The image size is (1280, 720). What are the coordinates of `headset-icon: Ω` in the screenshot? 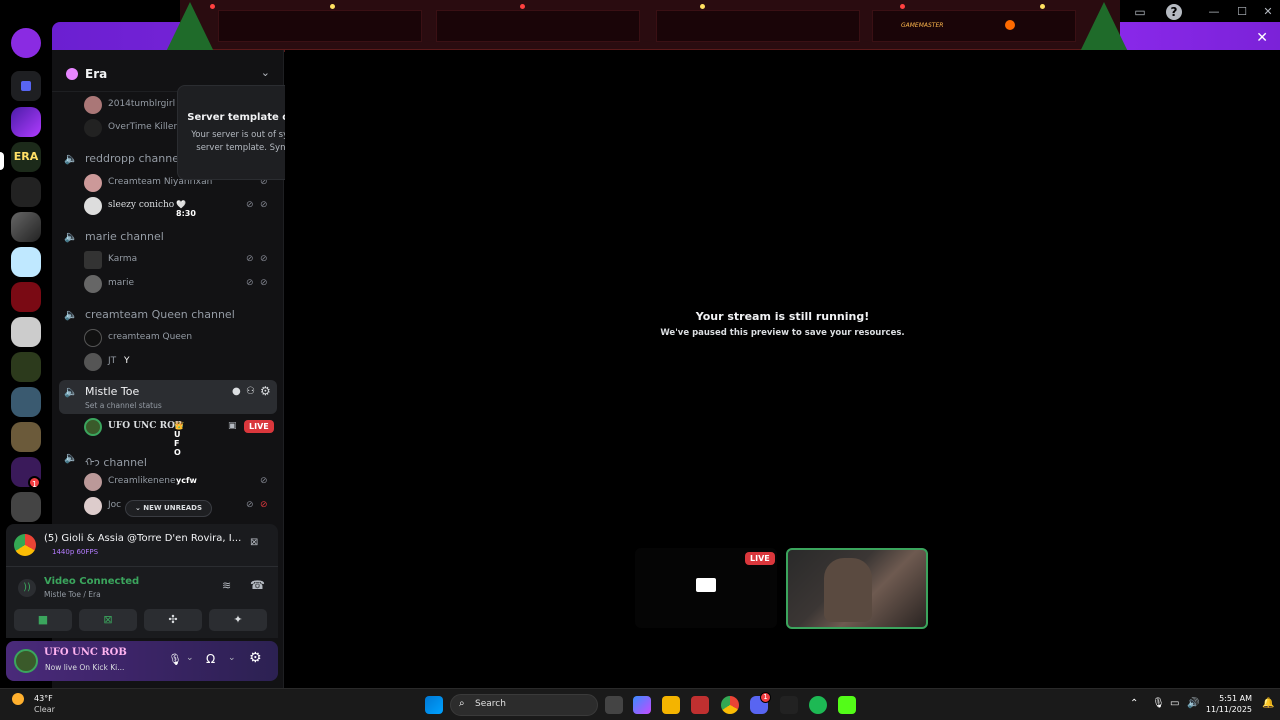 It's located at (210, 659).